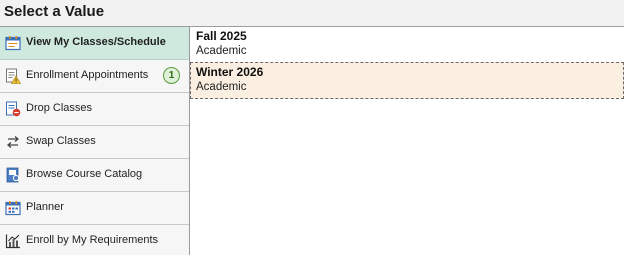  Describe the element at coordinates (407, 44) in the screenshot. I see `term-option-fall-2025: Fall 2025 Academic` at that location.